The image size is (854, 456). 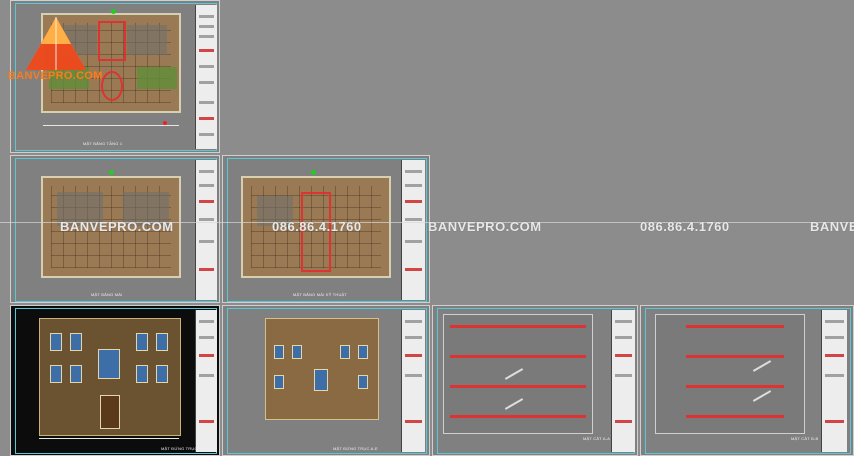 What do you see at coordinates (165, 123) in the screenshot?
I see `level-marker` at bounding box center [165, 123].